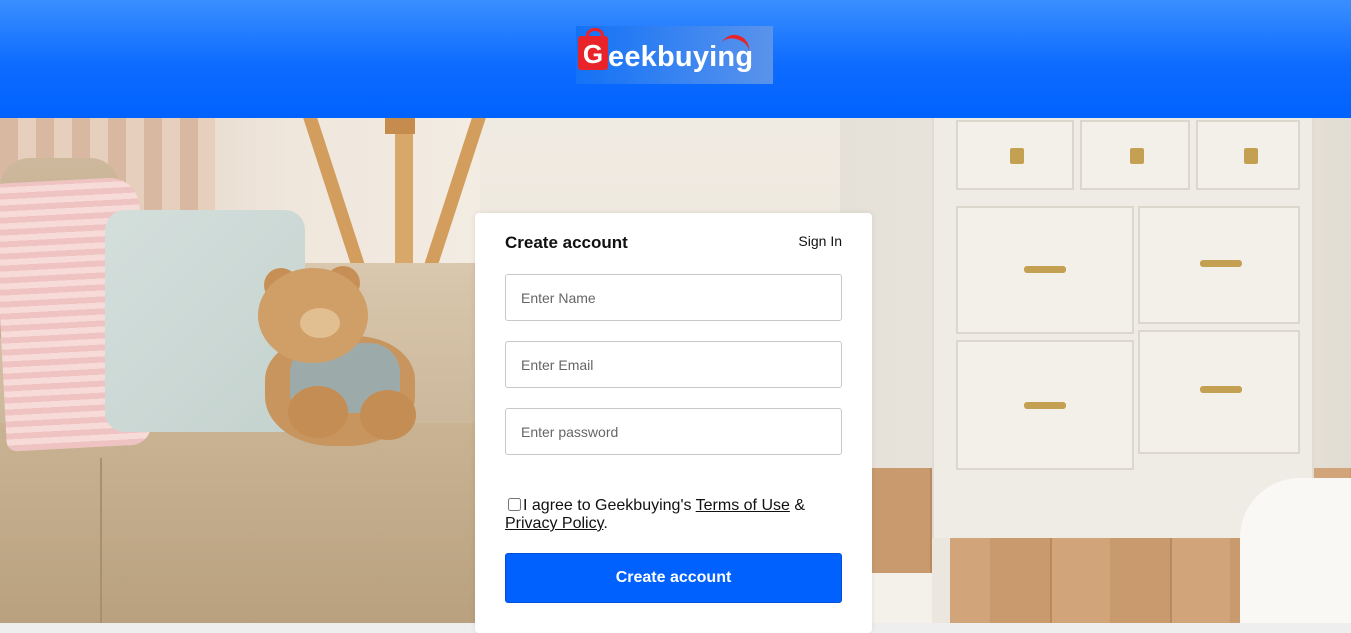 The height and width of the screenshot is (633, 1351). I want to click on password-input, so click(673, 431).